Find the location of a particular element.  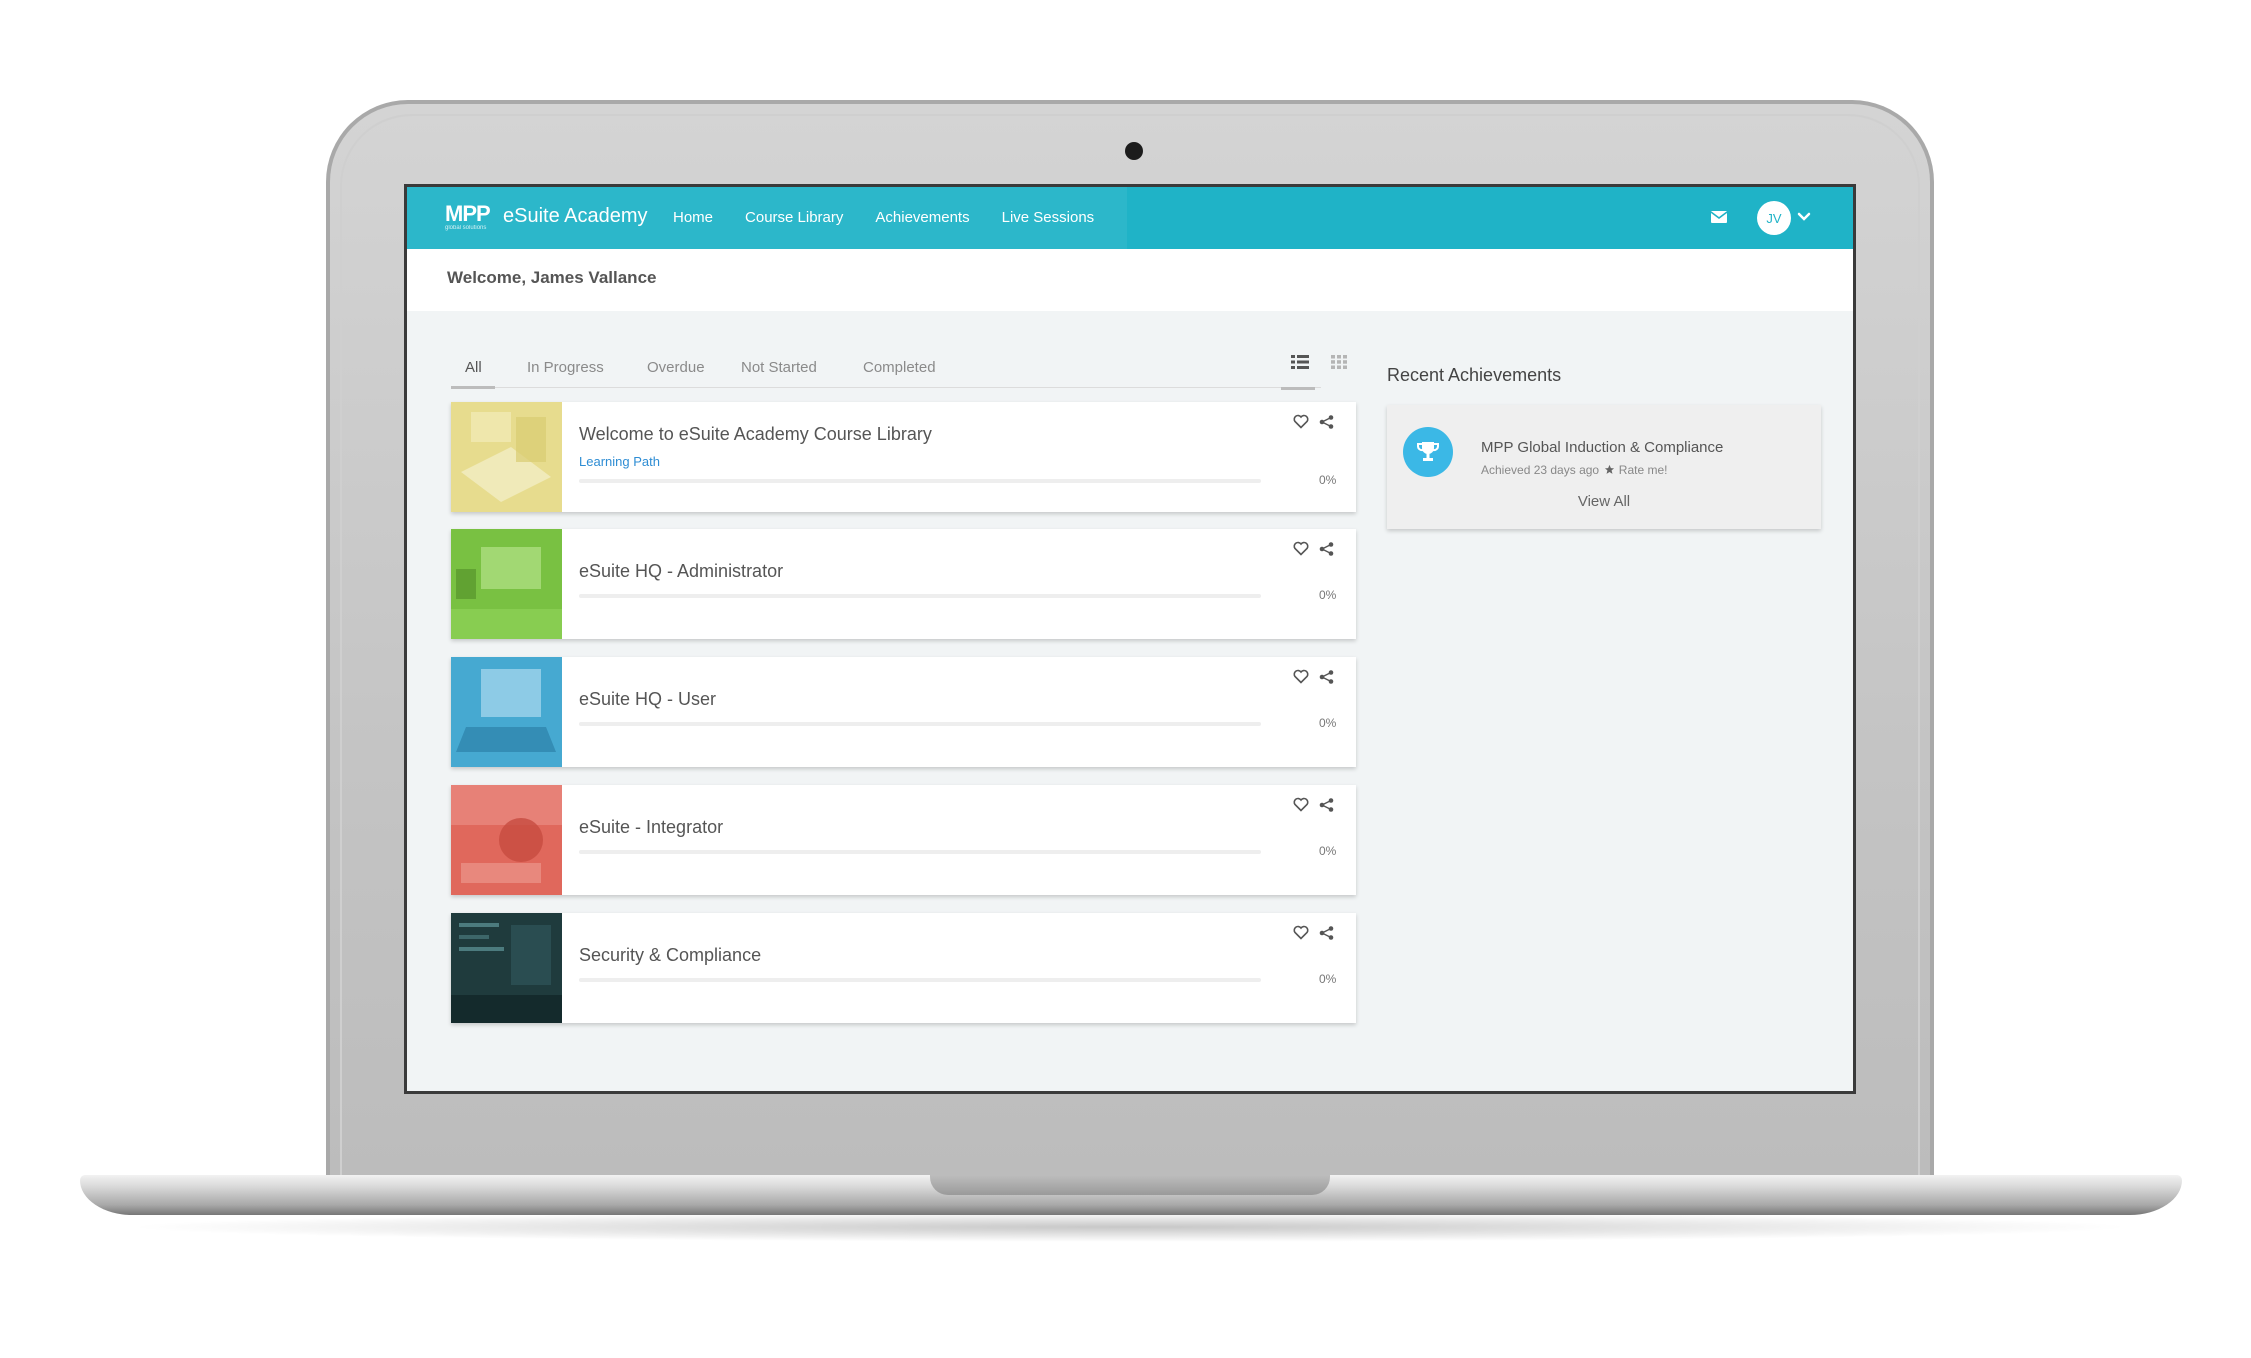

grid-view-icon is located at coordinates (1339, 362).